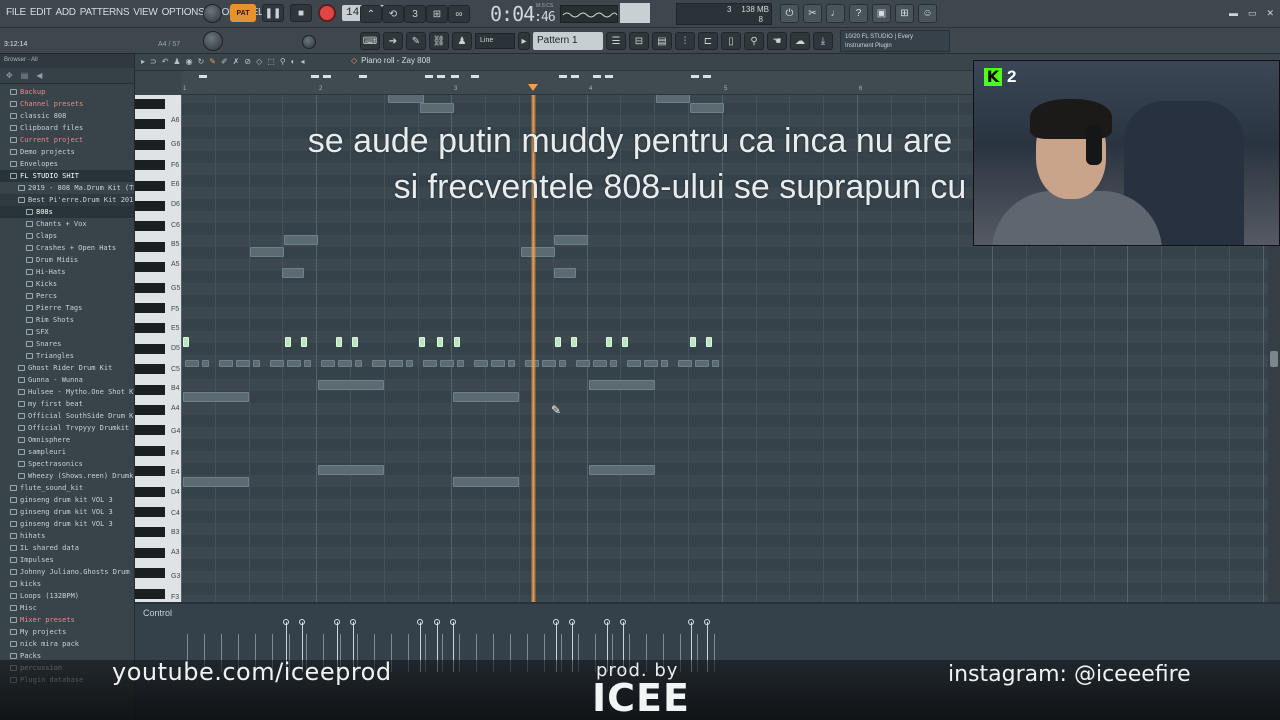 The width and height of the screenshot is (1280, 720). I want to click on pr-speaker-icon: ◂, so click(303, 61).